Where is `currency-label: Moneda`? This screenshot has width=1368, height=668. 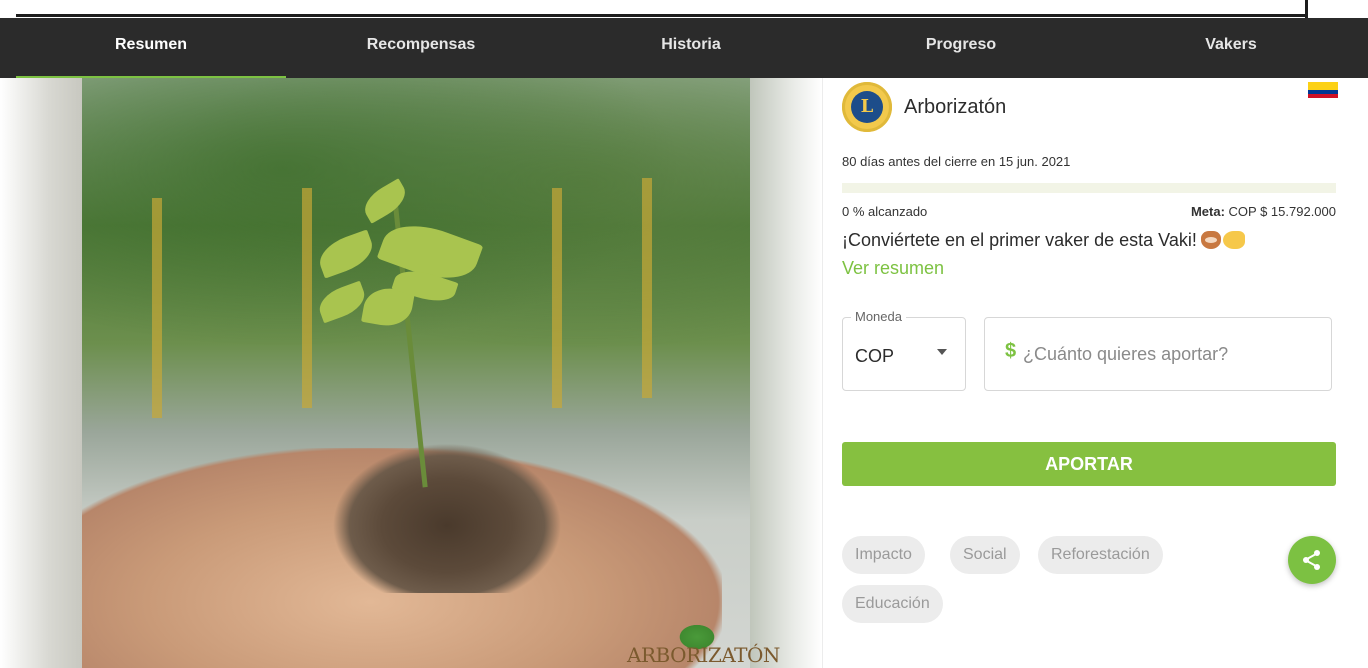 currency-label: Moneda is located at coordinates (878, 316).